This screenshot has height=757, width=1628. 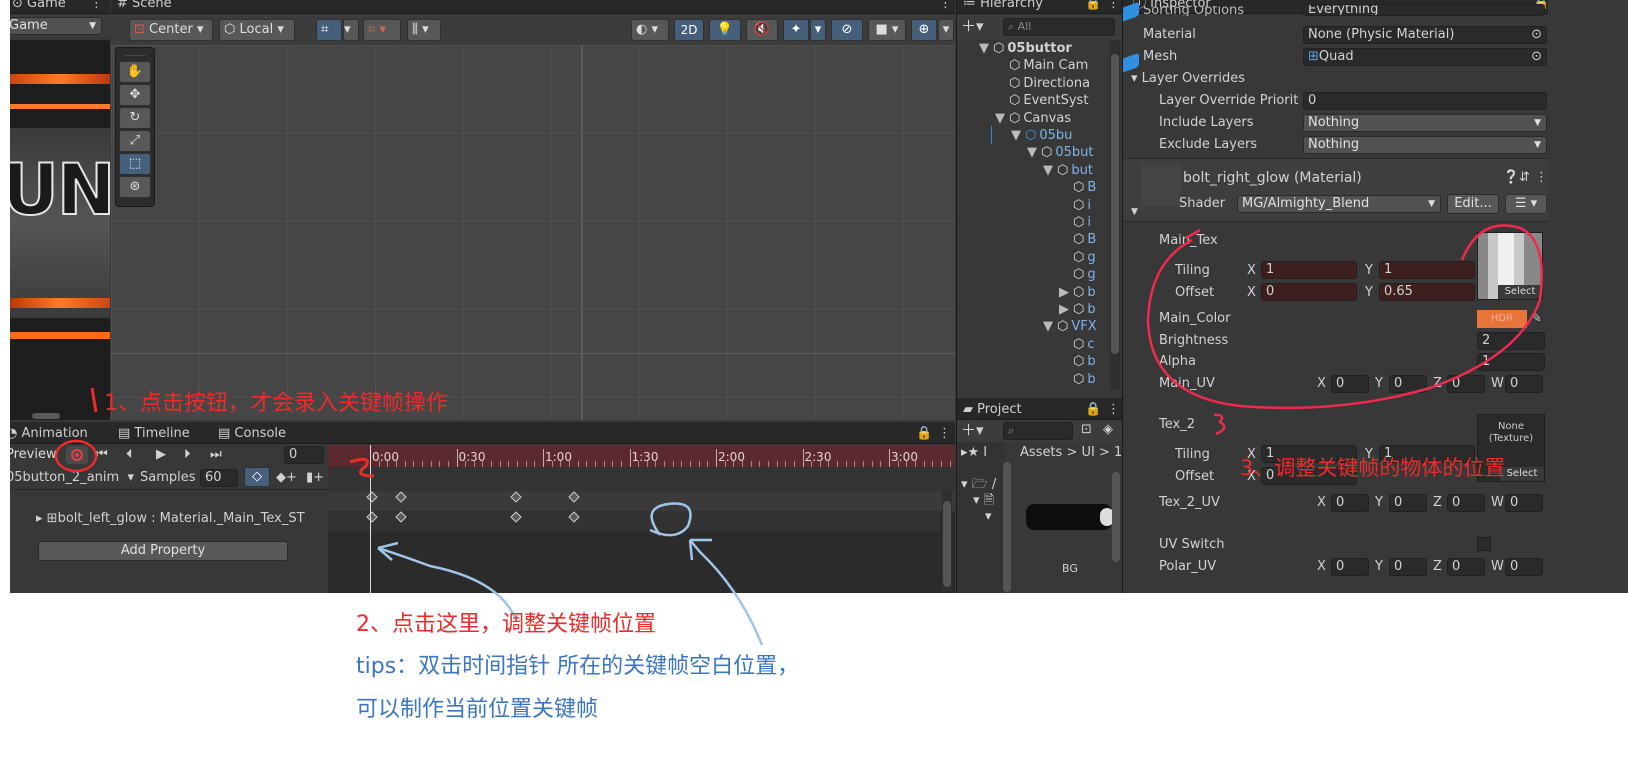 I want to click on annotation-step3: 3、调整关键帧的物体的位置, so click(x=1373, y=468).